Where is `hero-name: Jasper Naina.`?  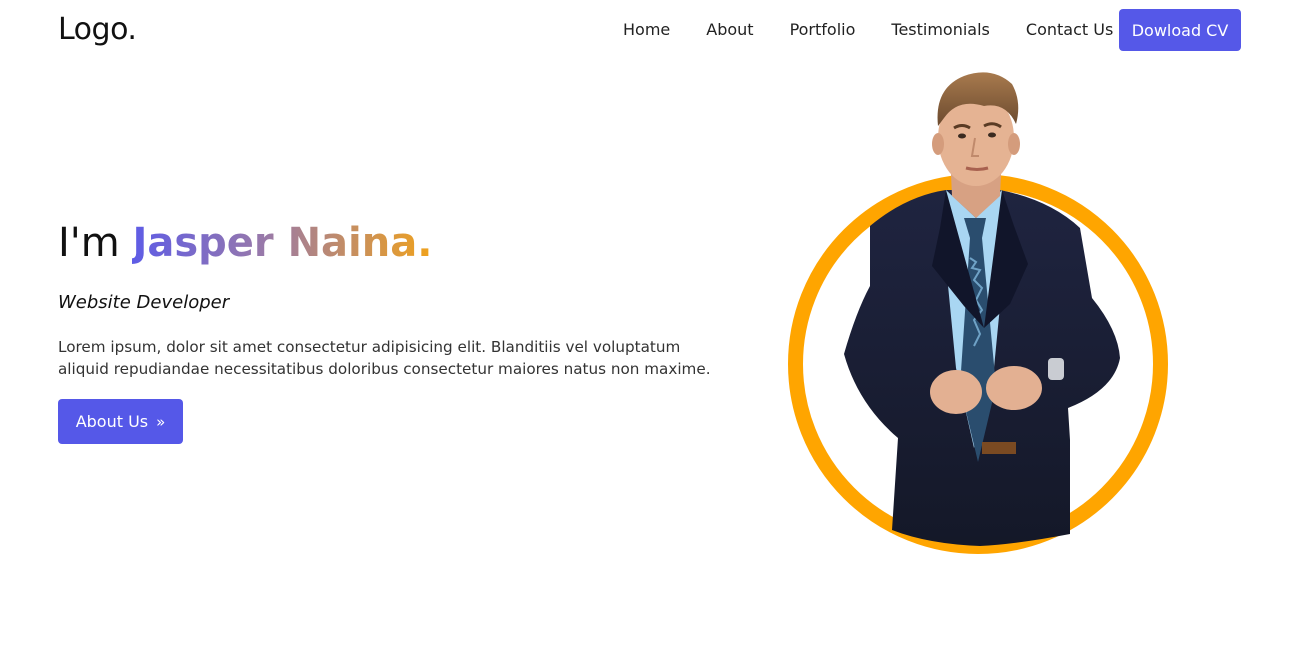 hero-name: Jasper Naina. is located at coordinates (282, 243).